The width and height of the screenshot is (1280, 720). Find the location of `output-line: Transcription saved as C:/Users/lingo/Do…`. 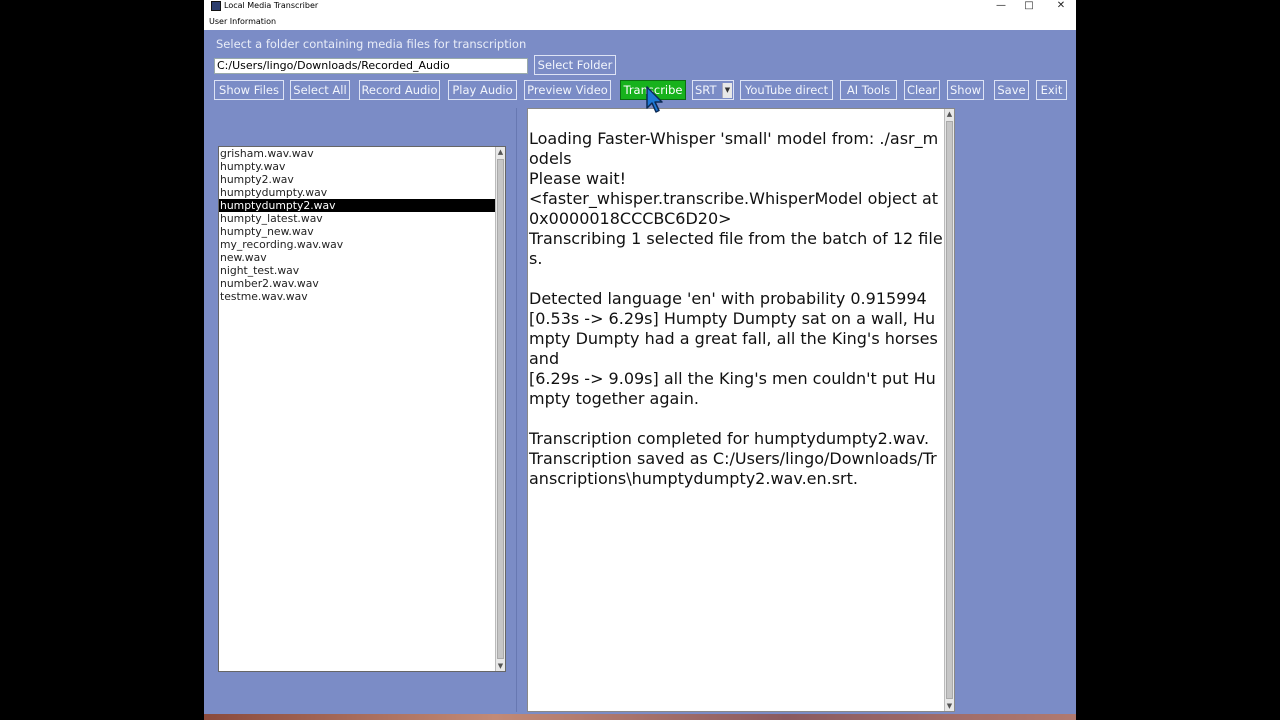

output-line: Transcription saved as C:/Users/lingo/Do… is located at coordinates (733, 468).